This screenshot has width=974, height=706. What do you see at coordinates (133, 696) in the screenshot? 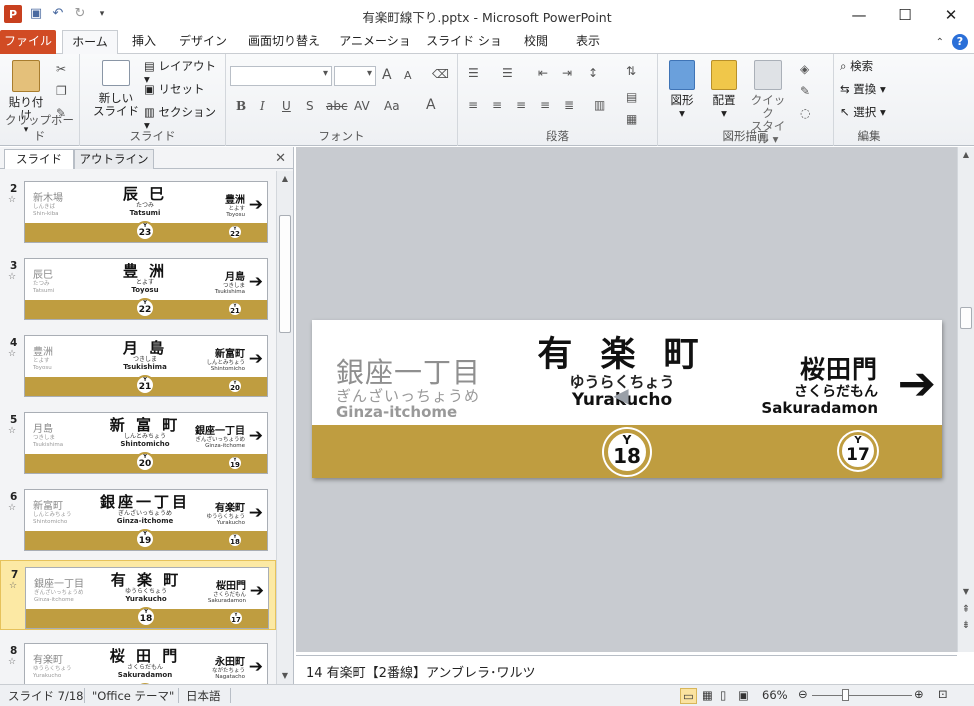
I see `theme-name: "Office テーマ"` at bounding box center [133, 696].